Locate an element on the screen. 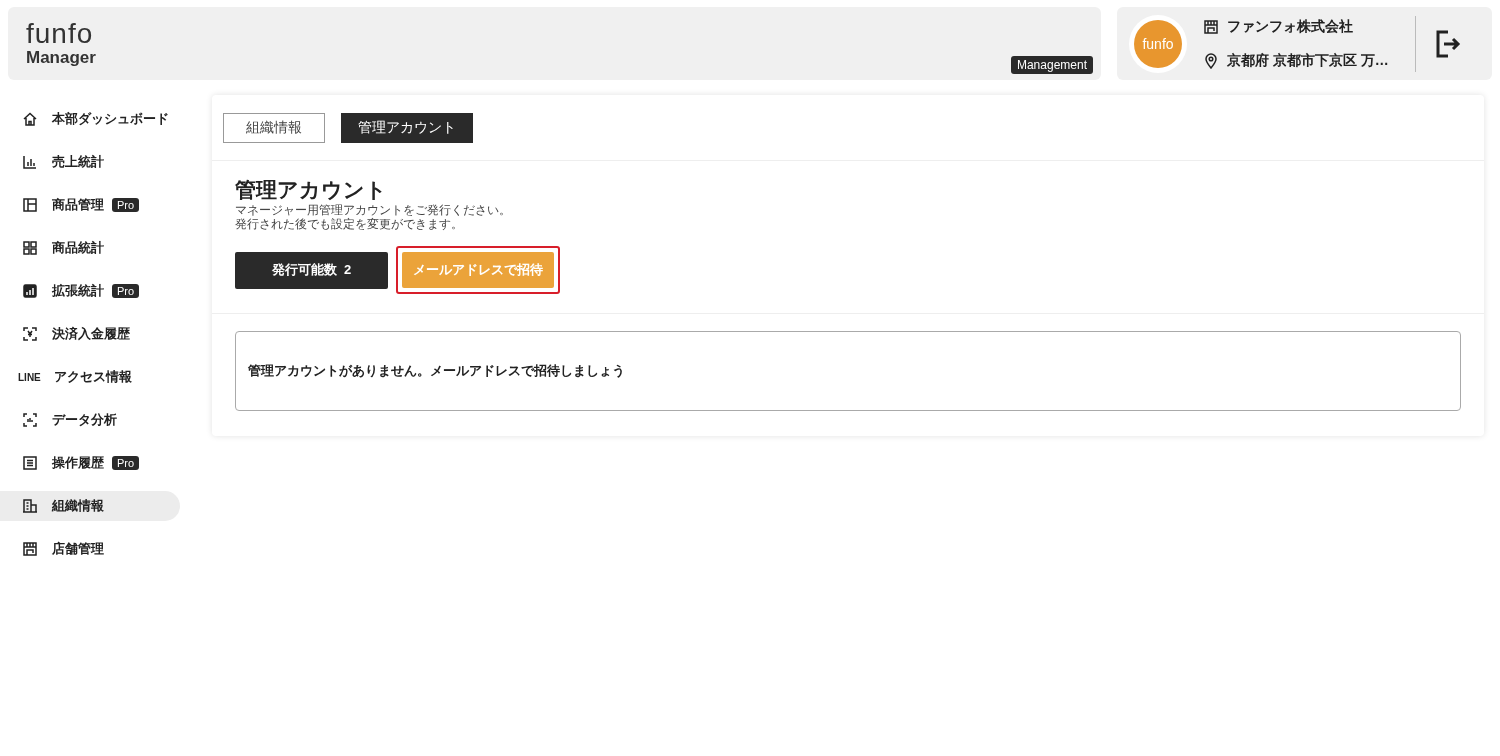  management-badge: Management is located at coordinates (1051, 65).